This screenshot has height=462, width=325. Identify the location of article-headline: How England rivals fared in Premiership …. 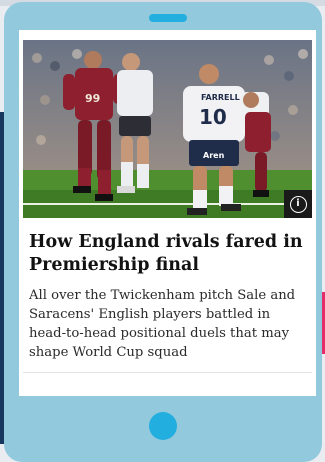
(168, 254).